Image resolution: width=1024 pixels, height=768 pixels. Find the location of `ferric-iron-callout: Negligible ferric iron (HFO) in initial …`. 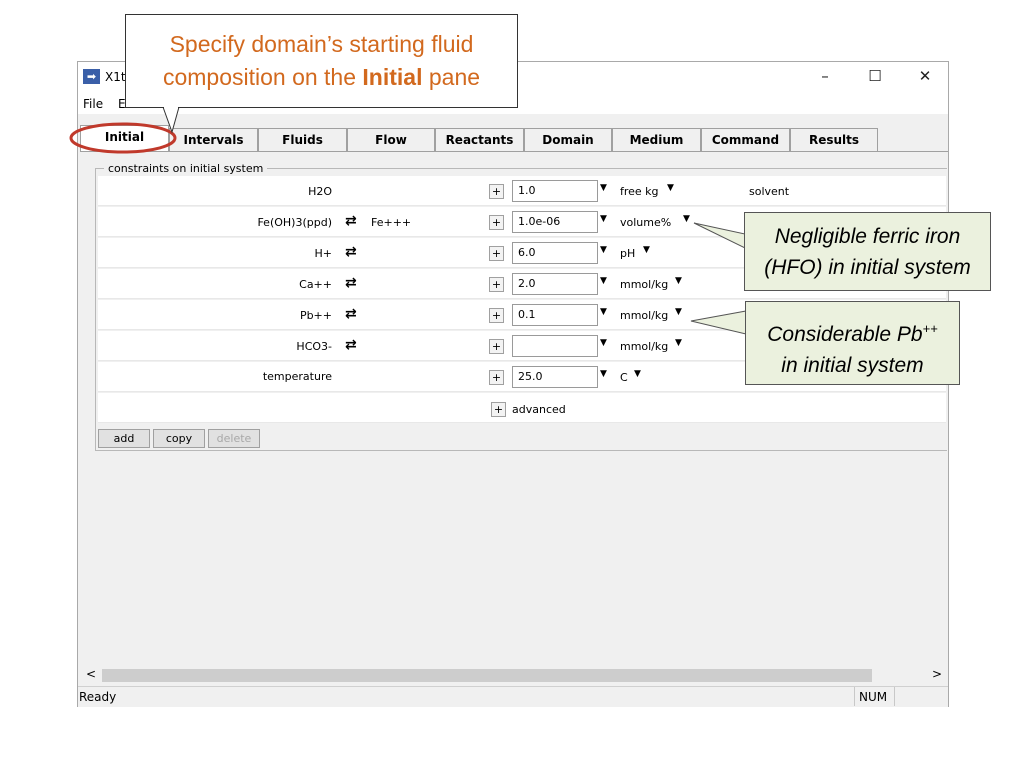

ferric-iron-callout: Negligible ferric iron (HFO) in initial … is located at coordinates (867, 251).